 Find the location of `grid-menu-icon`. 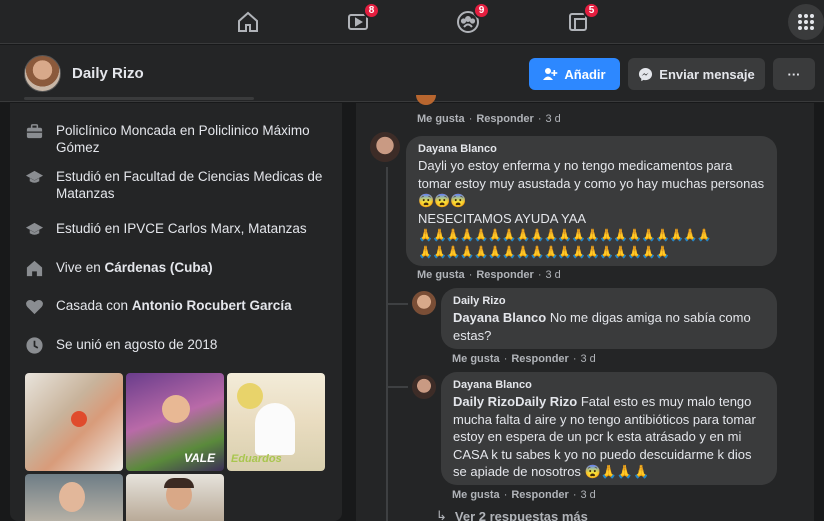

grid-menu-icon is located at coordinates (806, 22).